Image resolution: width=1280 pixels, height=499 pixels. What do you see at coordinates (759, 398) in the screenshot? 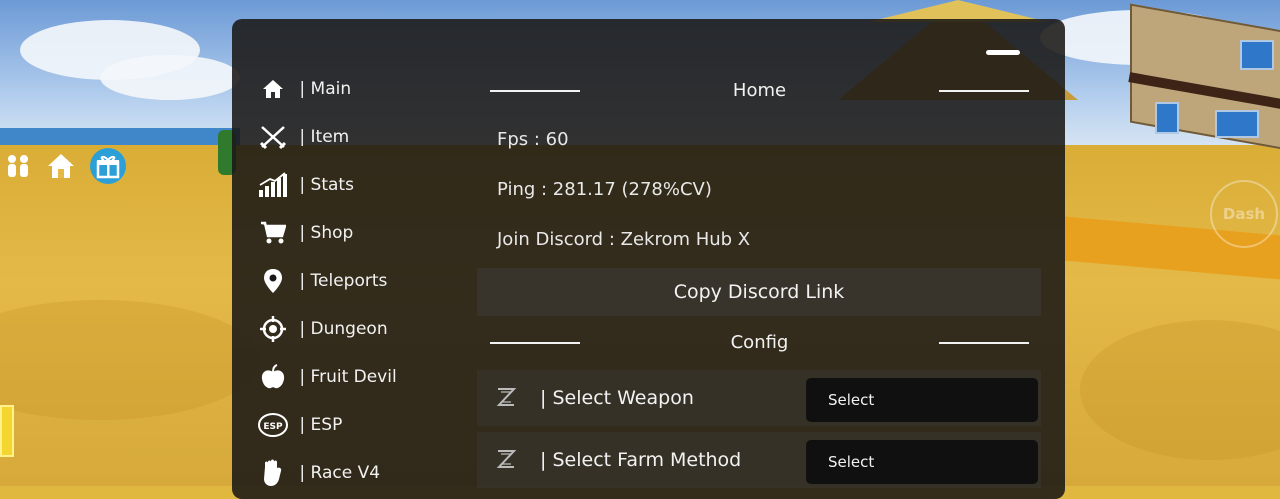
I see `select-weapon-row: | Select Weapon Select` at bounding box center [759, 398].